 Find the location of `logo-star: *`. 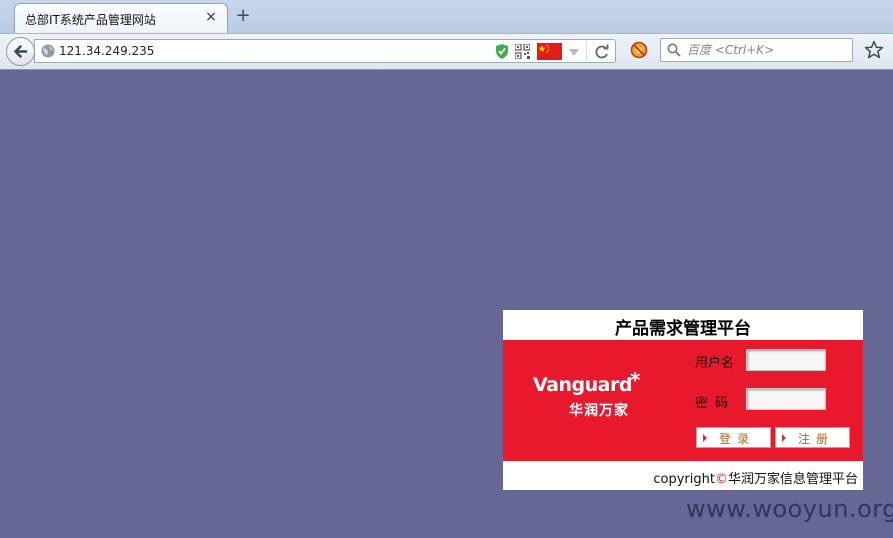

logo-star: * is located at coordinates (635, 380).